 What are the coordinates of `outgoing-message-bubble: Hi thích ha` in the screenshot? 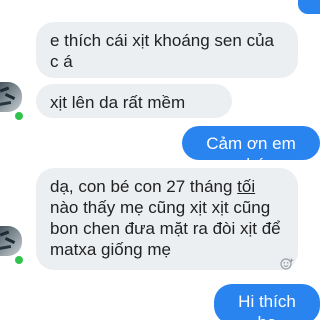 It's located at (267, 302).